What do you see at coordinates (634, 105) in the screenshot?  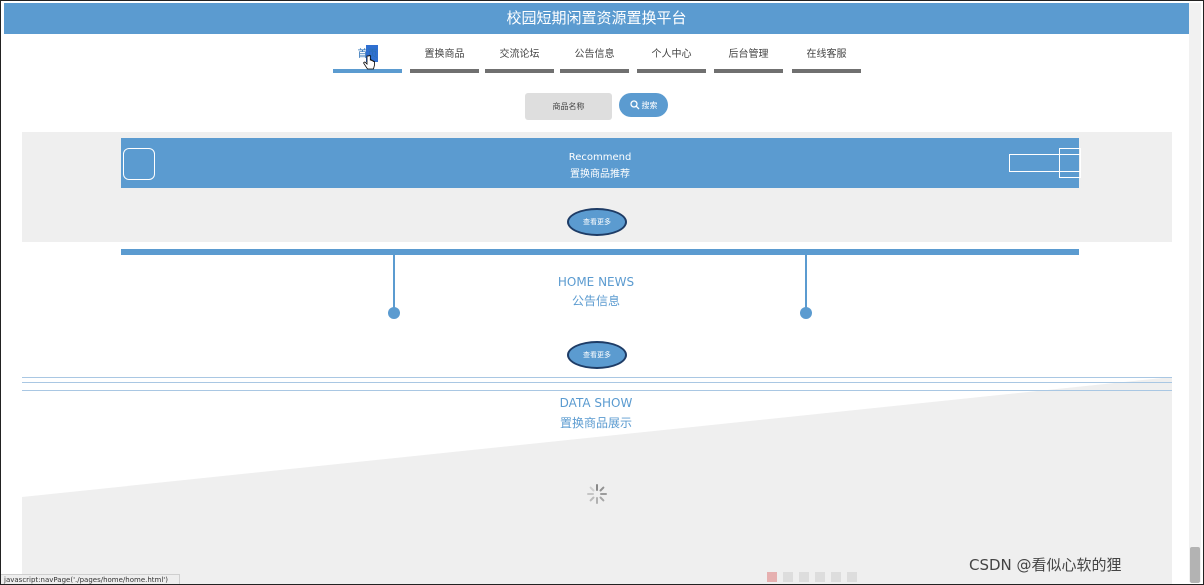 I see `search-icon` at bounding box center [634, 105].